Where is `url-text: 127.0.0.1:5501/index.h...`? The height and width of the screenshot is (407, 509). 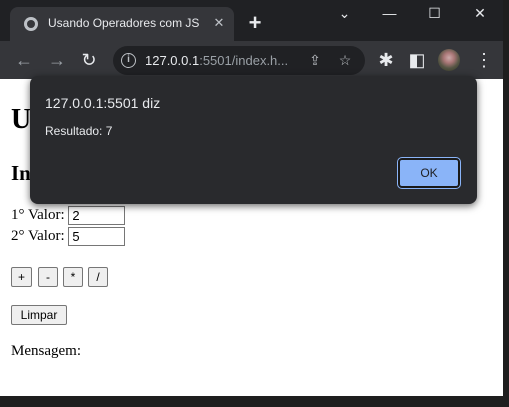 url-text: 127.0.0.1:5501/index.h... is located at coordinates (216, 60).